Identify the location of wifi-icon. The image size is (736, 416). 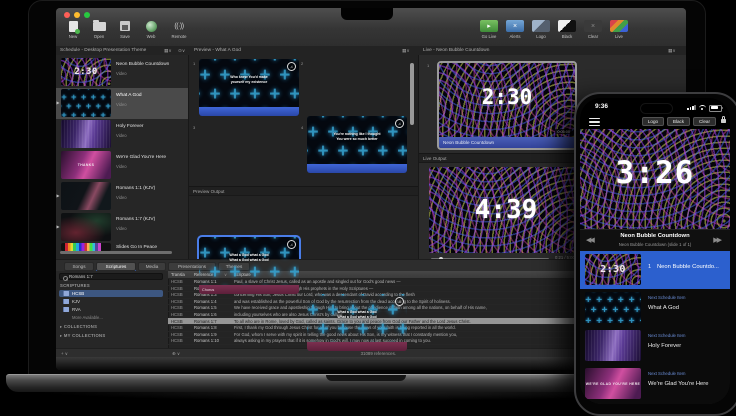
(702, 107).